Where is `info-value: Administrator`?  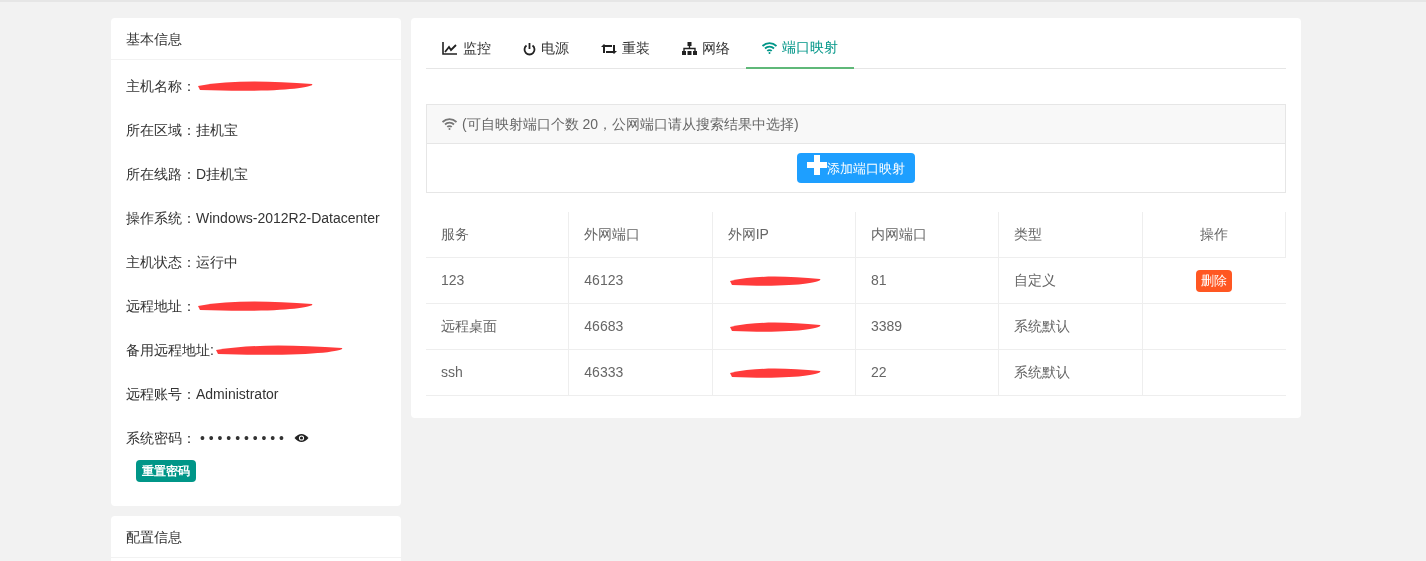
info-value: Administrator is located at coordinates (237, 394).